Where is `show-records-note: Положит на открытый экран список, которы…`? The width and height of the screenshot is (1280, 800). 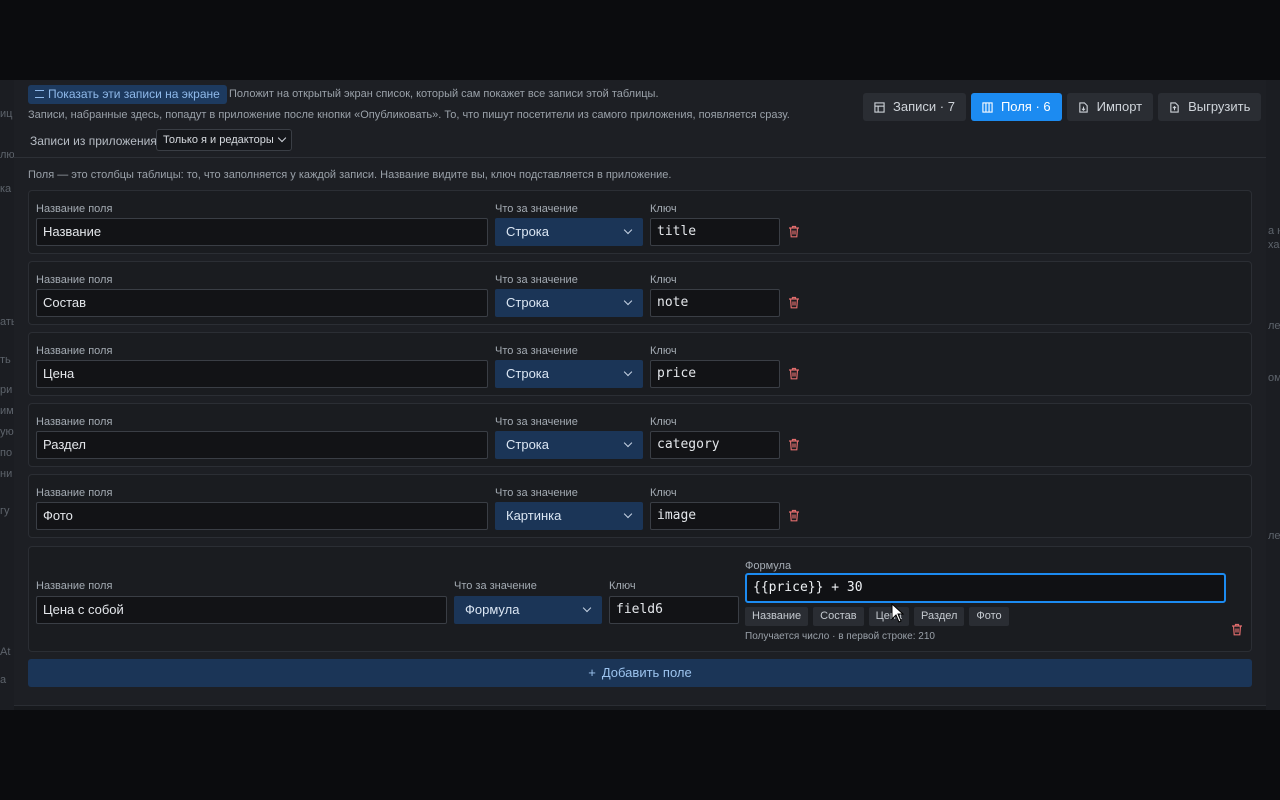 show-records-note: Положит на открытый экран список, которы… is located at coordinates (444, 94).